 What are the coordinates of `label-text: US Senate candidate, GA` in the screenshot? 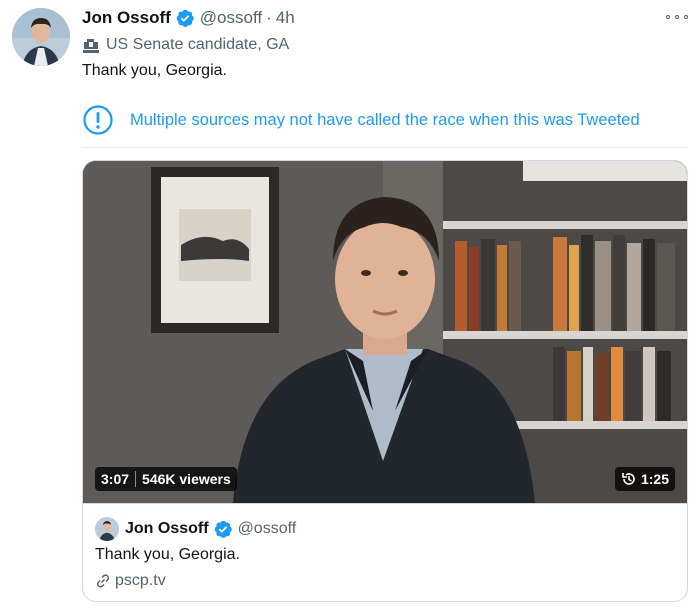 It's located at (198, 44).